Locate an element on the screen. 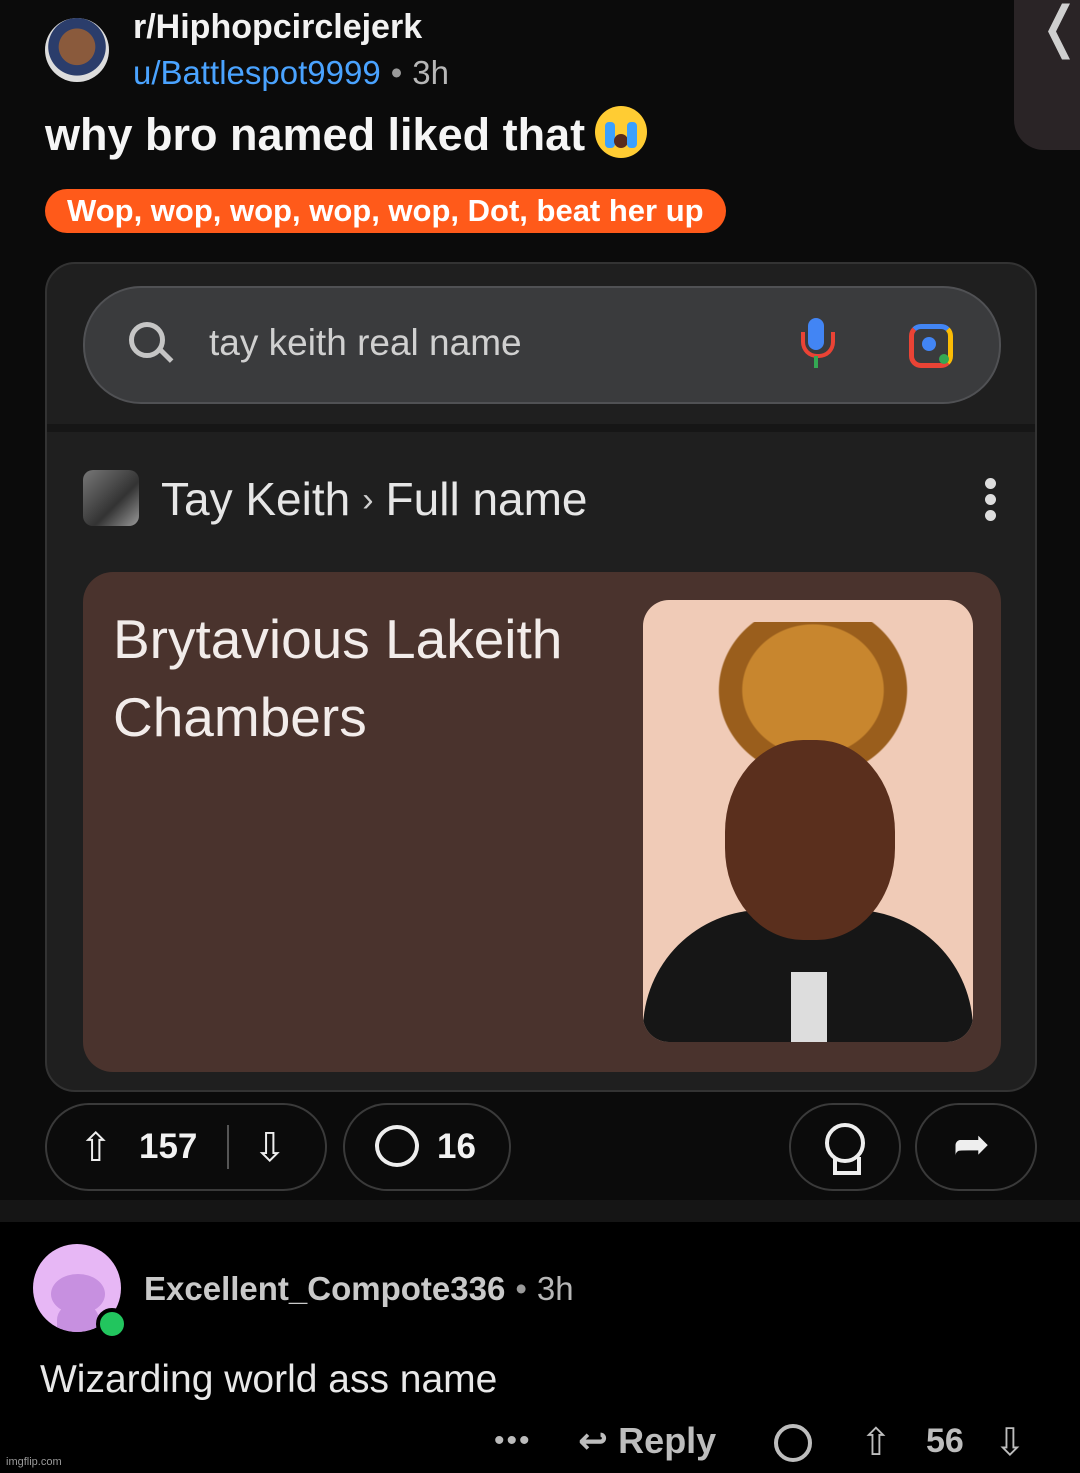 This screenshot has height=1473, width=1080. reply-button: ↩ Reply is located at coordinates (647, 1441).